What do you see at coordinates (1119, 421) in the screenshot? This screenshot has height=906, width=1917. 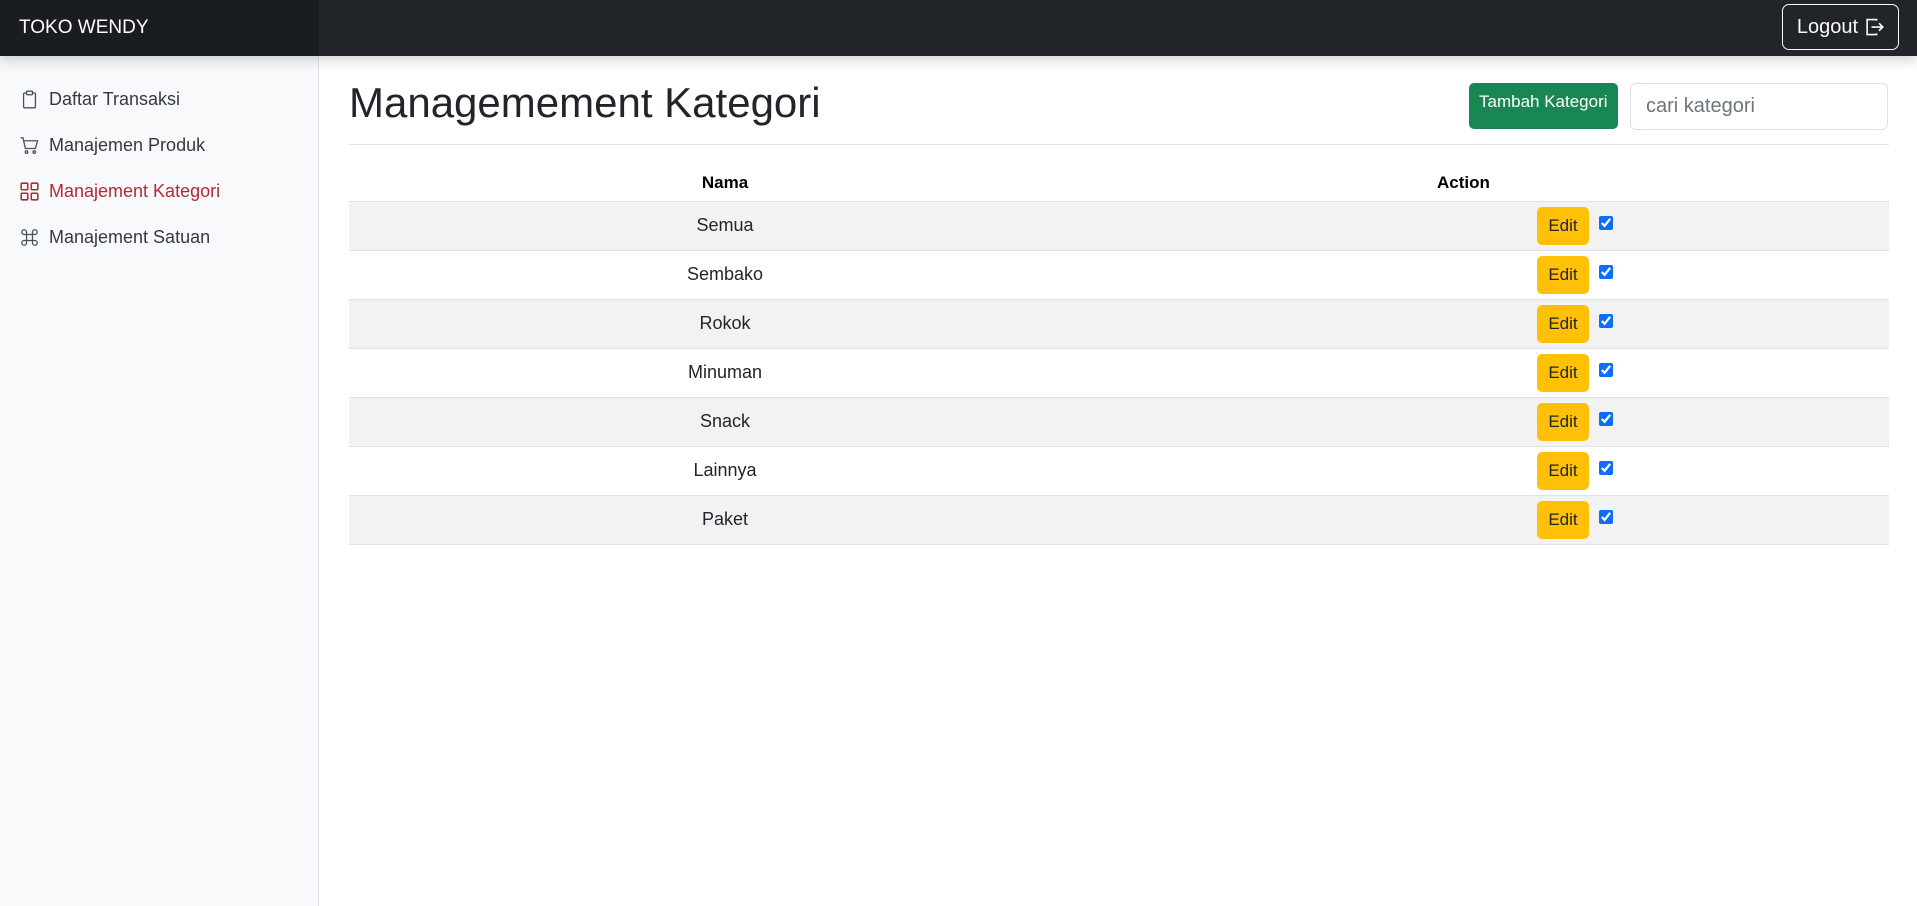 I see `table-row: Snack Edit` at bounding box center [1119, 421].